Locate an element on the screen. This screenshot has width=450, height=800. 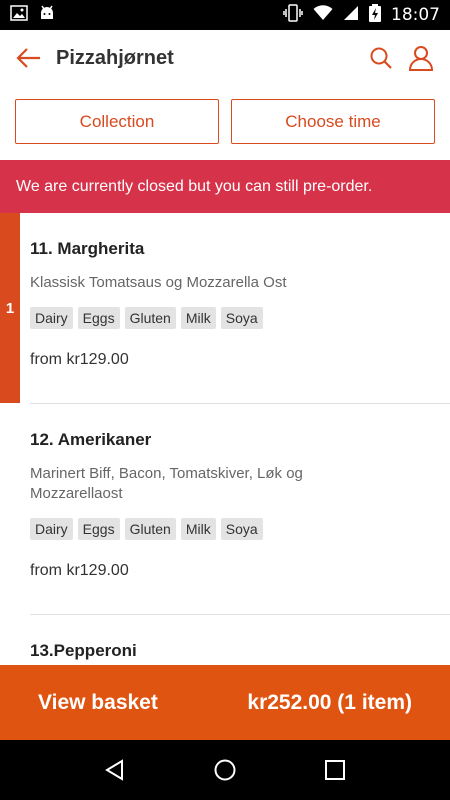
circle-home-icon is located at coordinates (225, 770).